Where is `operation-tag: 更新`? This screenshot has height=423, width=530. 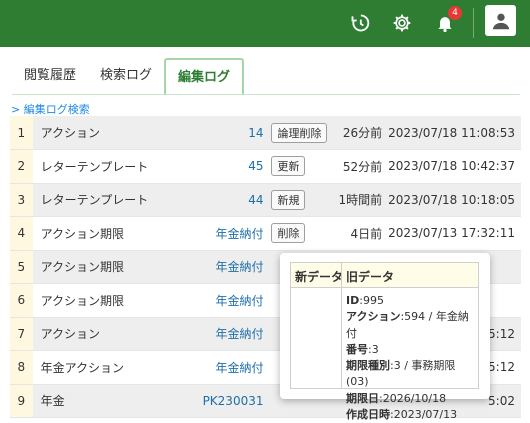 operation-tag: 更新 is located at coordinates (288, 166).